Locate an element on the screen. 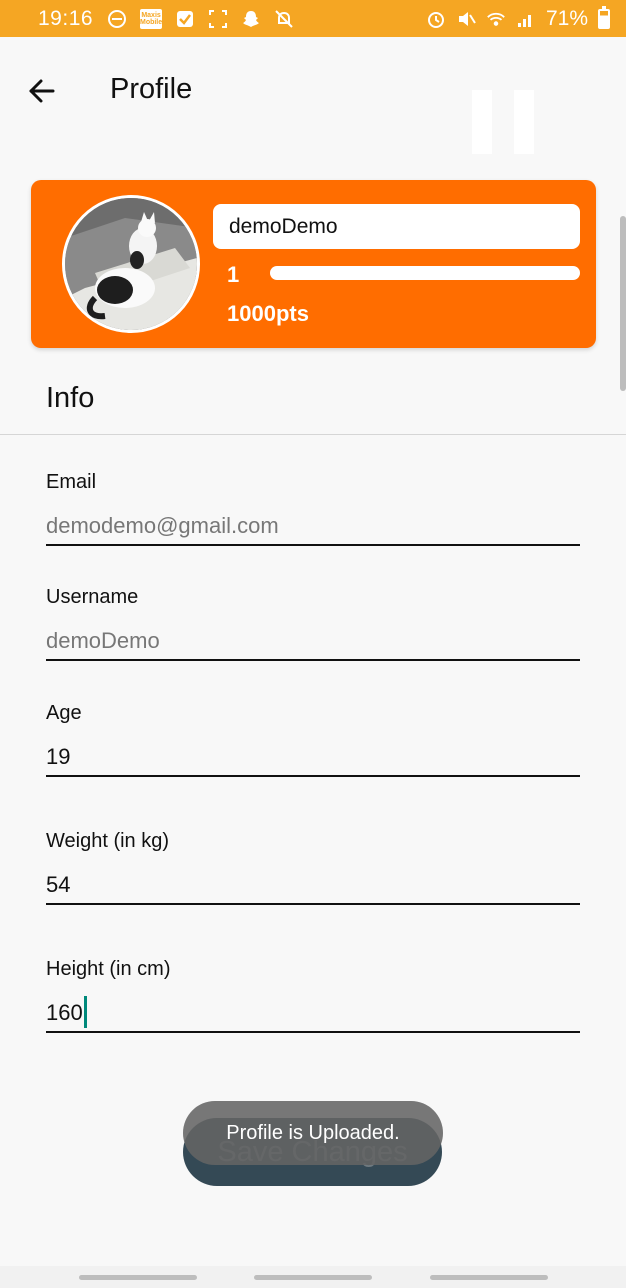 This screenshot has height=1288, width=626. avatar is located at coordinates (131, 264).